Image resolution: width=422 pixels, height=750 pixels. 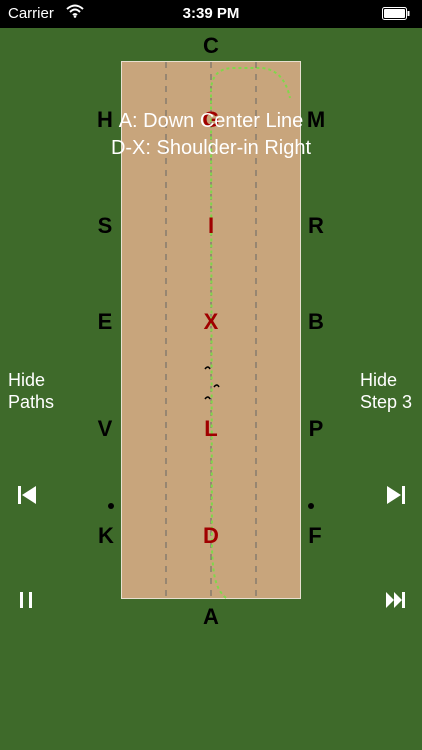 I want to click on marker-e: E, so click(x=105, y=321).